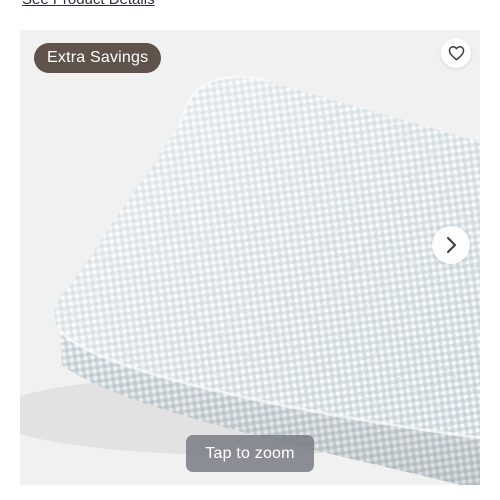 The width and height of the screenshot is (500, 500). What do you see at coordinates (98, 58) in the screenshot?
I see `extra-savings-badge: Extra Savings` at bounding box center [98, 58].